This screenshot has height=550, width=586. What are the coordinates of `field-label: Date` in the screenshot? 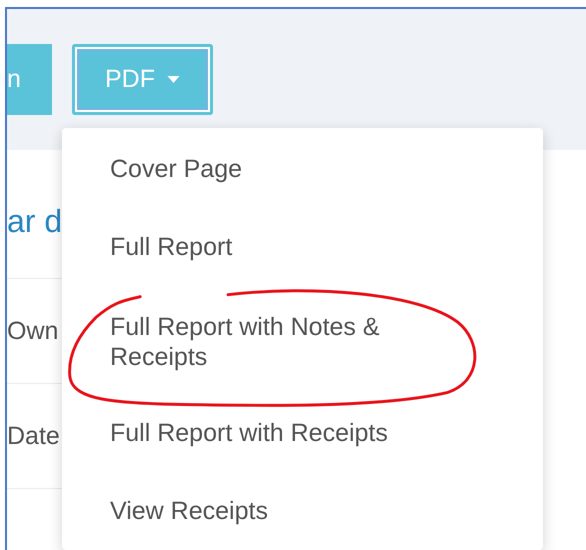 It's located at (33, 436).